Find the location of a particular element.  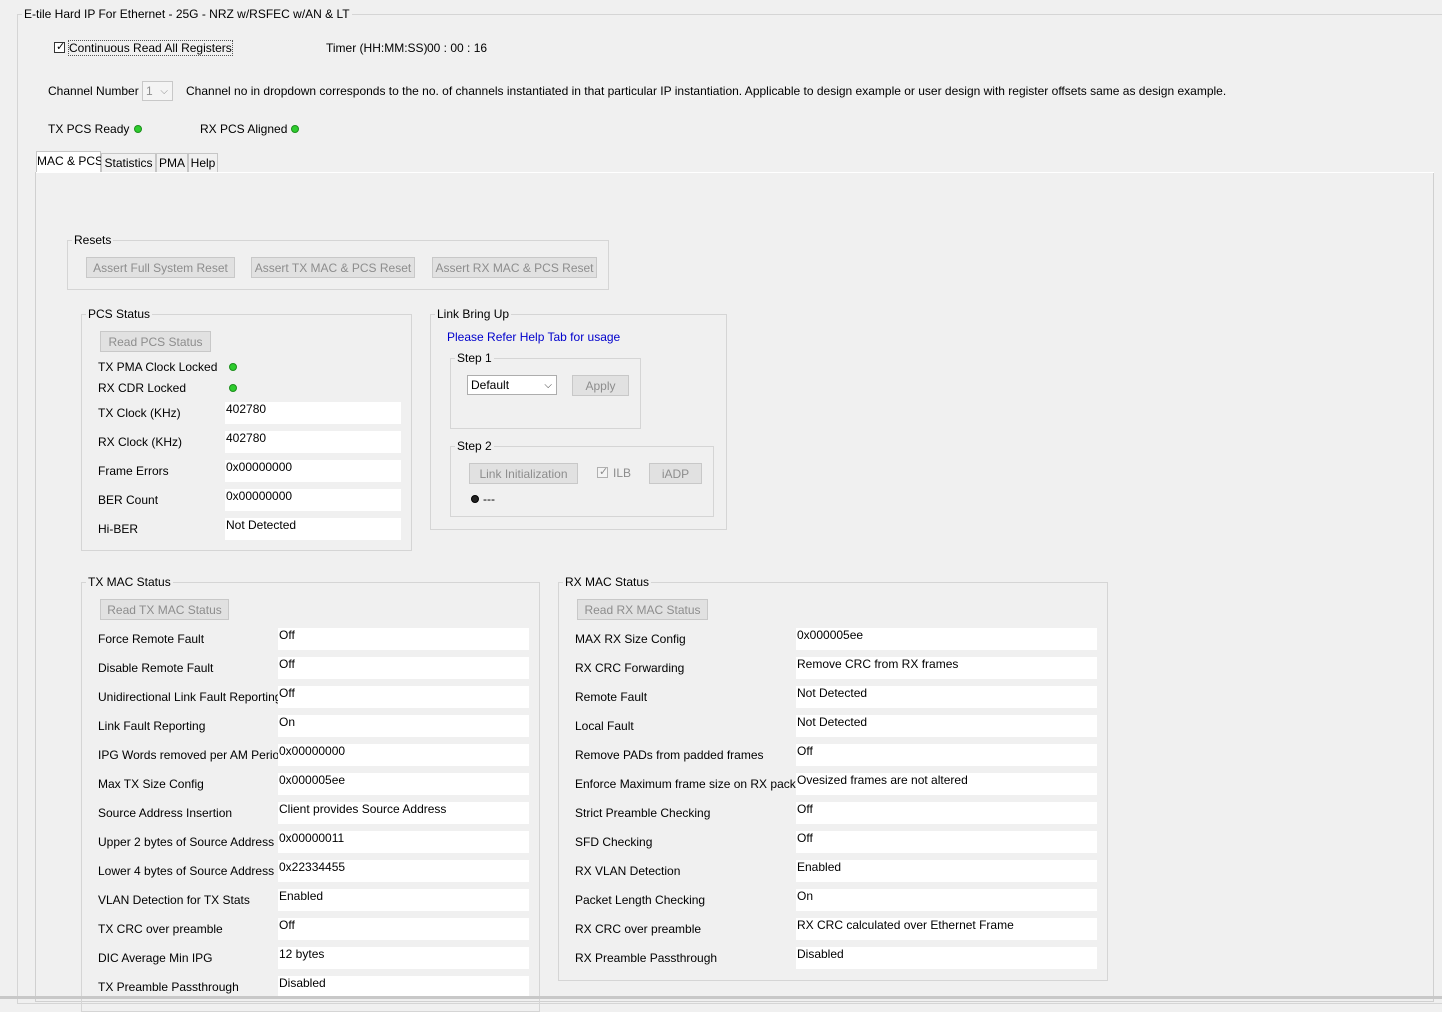

tx-pcs-ready-label: TX PCS Ready is located at coordinates (89, 129).